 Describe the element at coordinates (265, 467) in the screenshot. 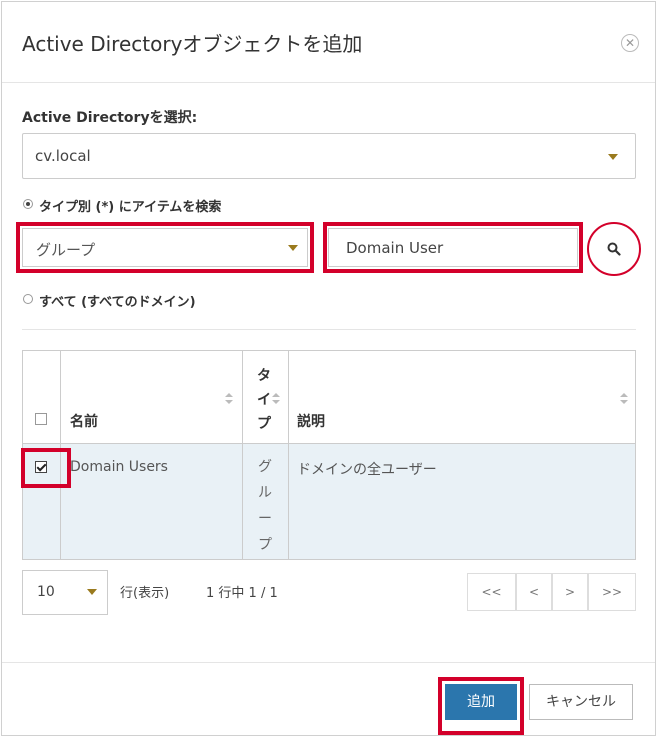

I see `row-type-char: グ` at that location.